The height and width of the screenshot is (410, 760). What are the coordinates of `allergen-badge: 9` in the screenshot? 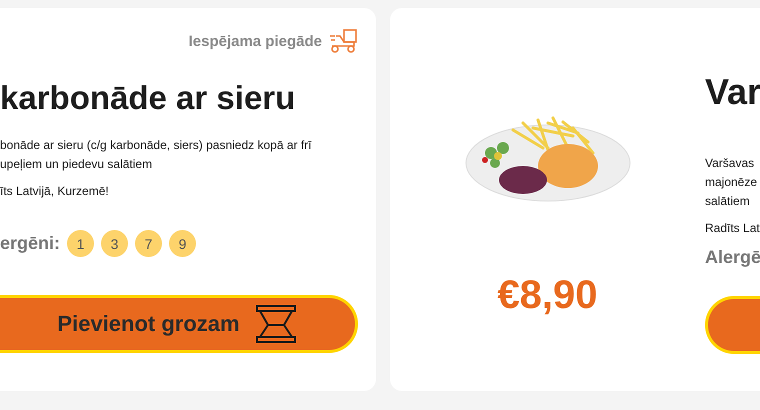 It's located at (182, 243).